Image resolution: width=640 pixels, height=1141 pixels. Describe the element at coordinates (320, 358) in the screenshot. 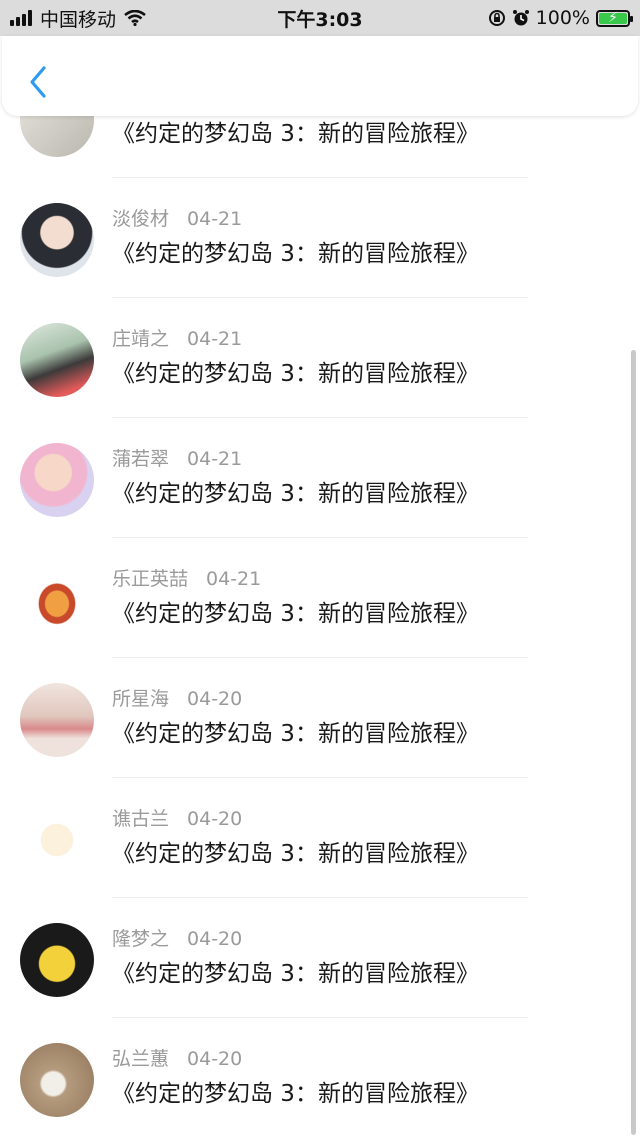

I see `list-item: 庄靖之 04-21 《约定的梦幻岛 3：新的冒险旅程》` at that location.